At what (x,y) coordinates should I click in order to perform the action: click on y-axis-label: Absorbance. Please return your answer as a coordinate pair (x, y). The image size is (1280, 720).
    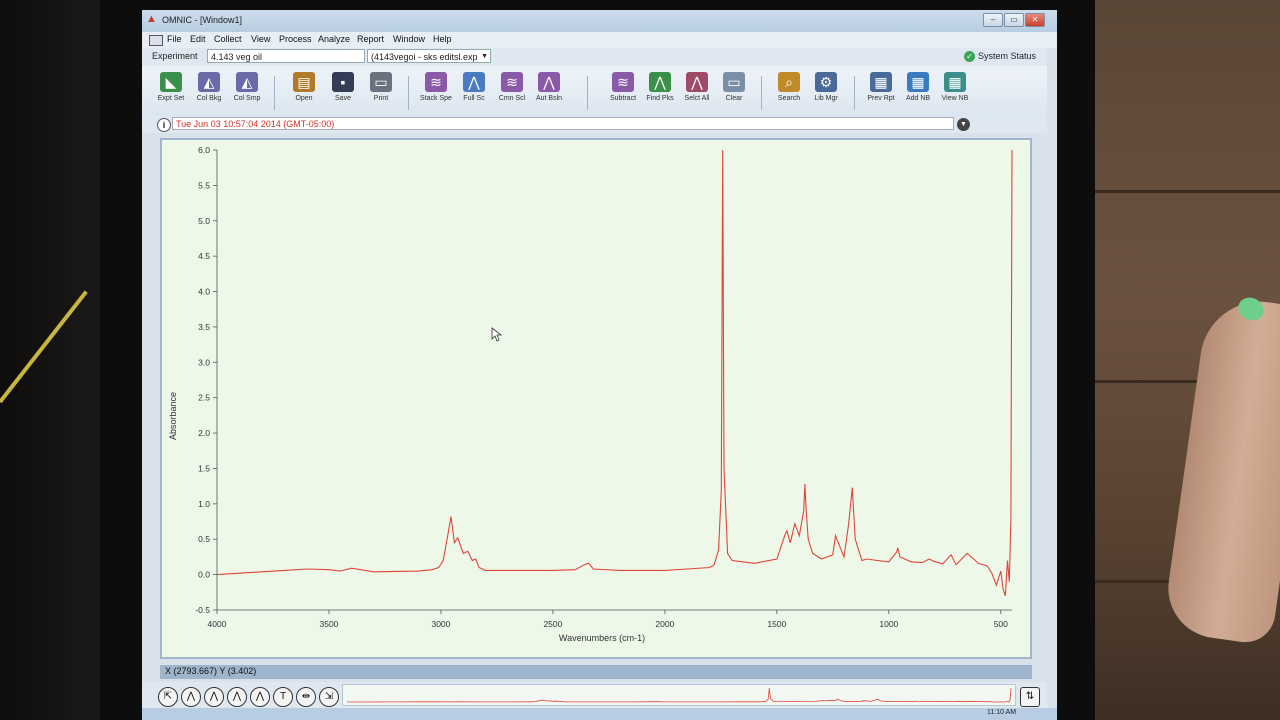
    Looking at the image, I should click on (173, 416).